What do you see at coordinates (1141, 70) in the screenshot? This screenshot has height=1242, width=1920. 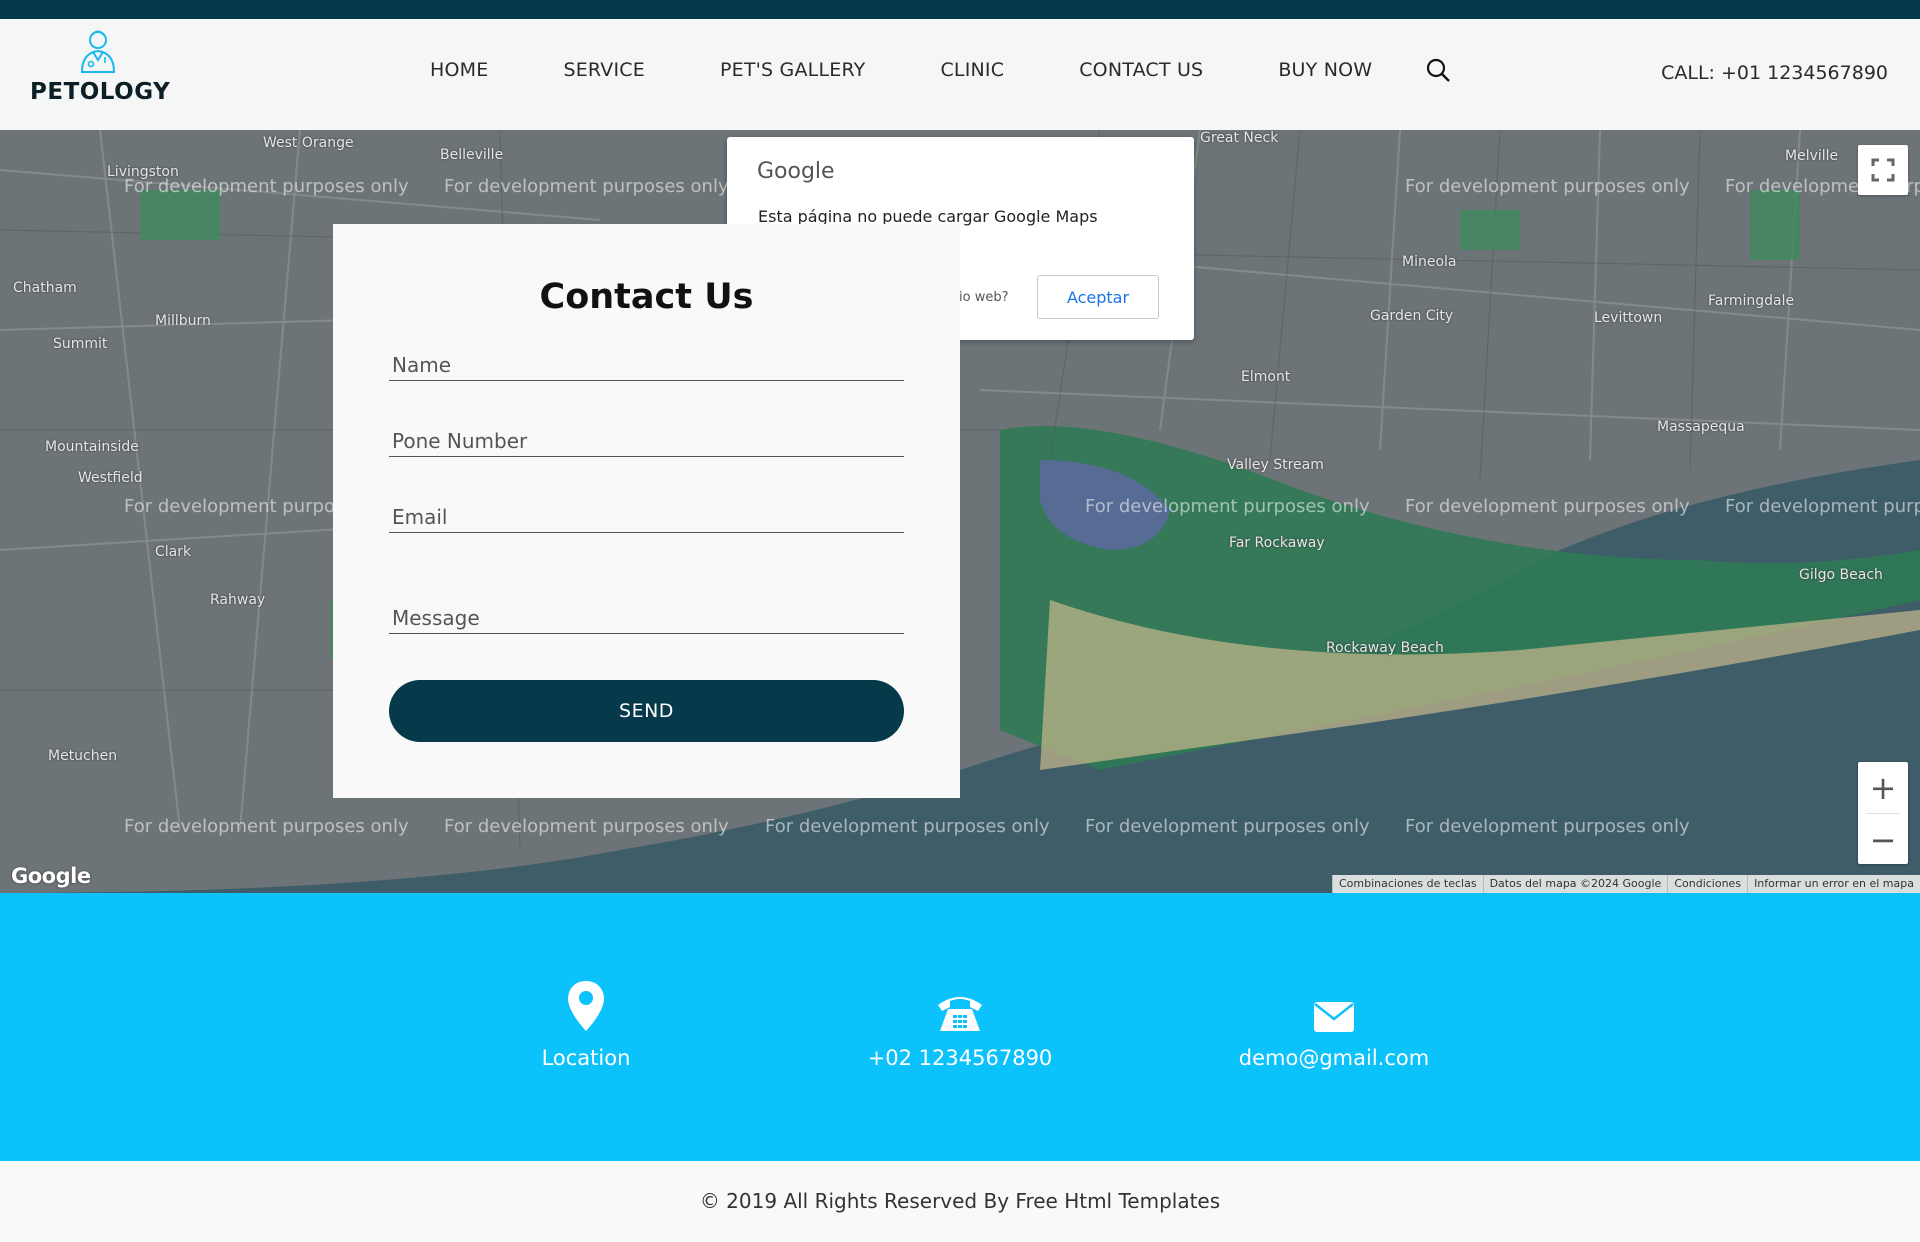 I see `nav-contact: CONTACT US` at bounding box center [1141, 70].